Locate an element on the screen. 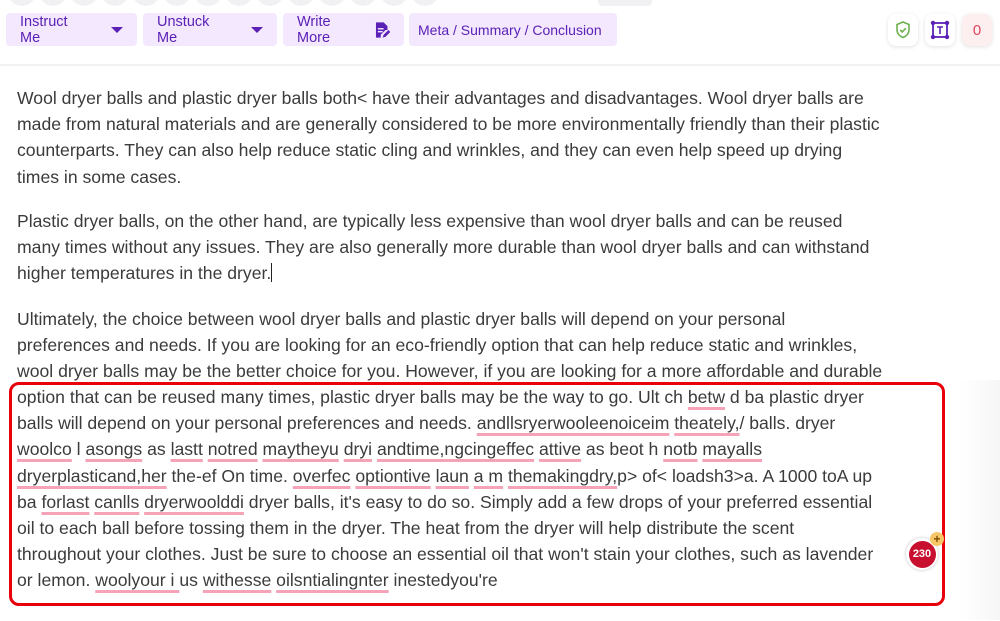 This screenshot has width=1000, height=621. misspelled-word: notb is located at coordinates (680, 449).